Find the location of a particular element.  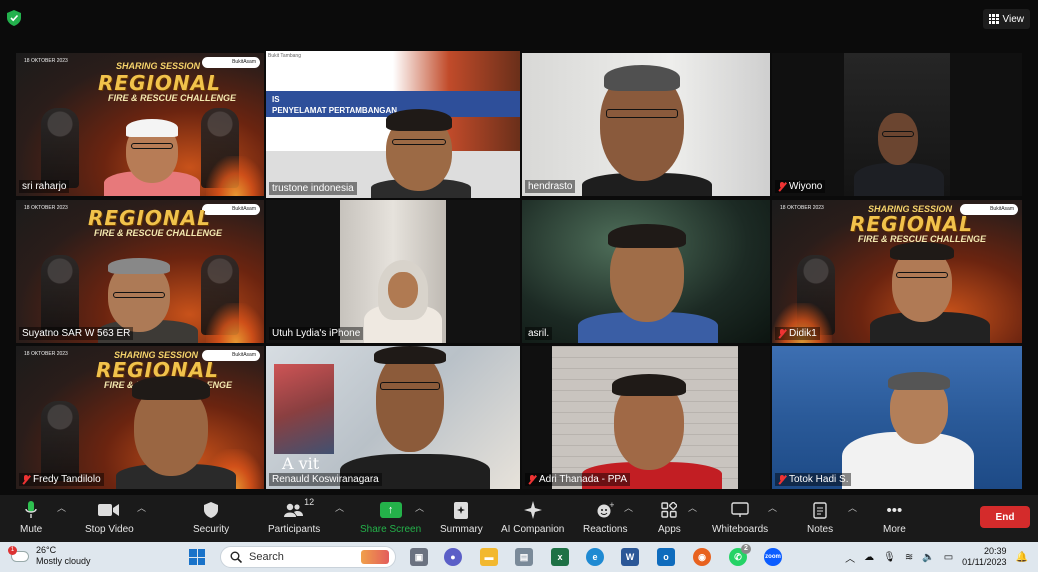

participant-name: Totok Hadi S. is located at coordinates (813, 479).